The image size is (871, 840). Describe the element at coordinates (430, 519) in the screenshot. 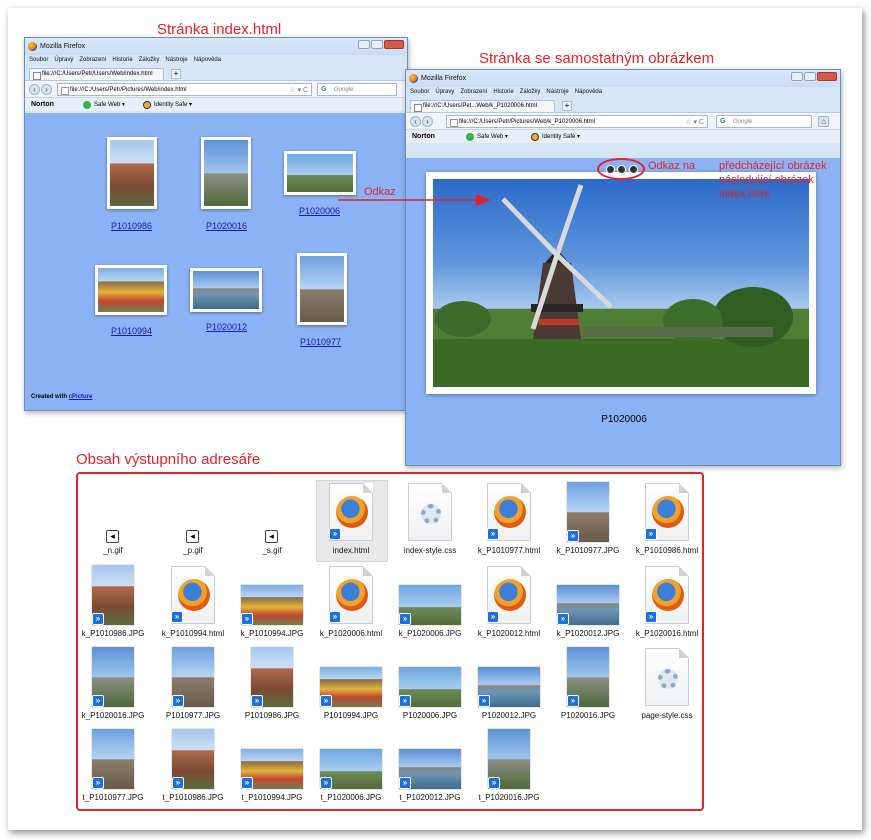

I see `file-item: index-style.css` at that location.